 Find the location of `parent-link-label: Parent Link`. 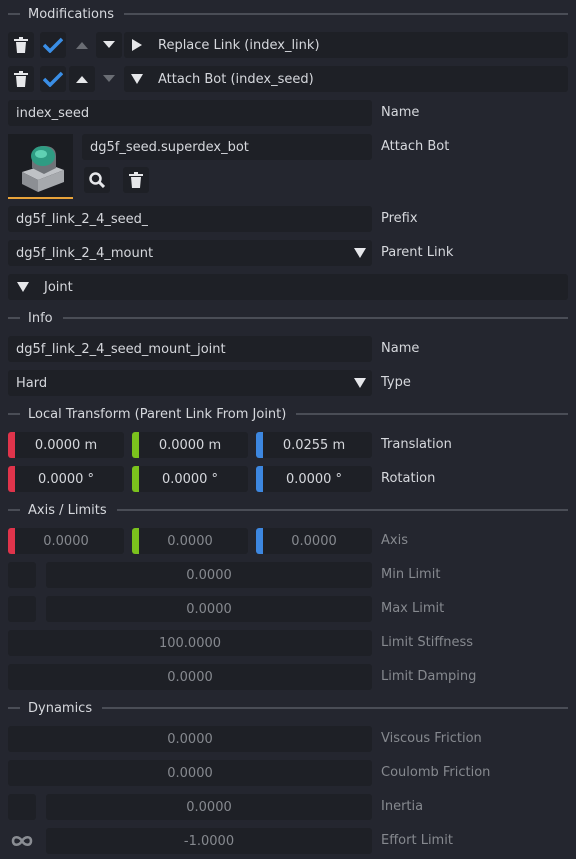

parent-link-label: Parent Link is located at coordinates (417, 252).